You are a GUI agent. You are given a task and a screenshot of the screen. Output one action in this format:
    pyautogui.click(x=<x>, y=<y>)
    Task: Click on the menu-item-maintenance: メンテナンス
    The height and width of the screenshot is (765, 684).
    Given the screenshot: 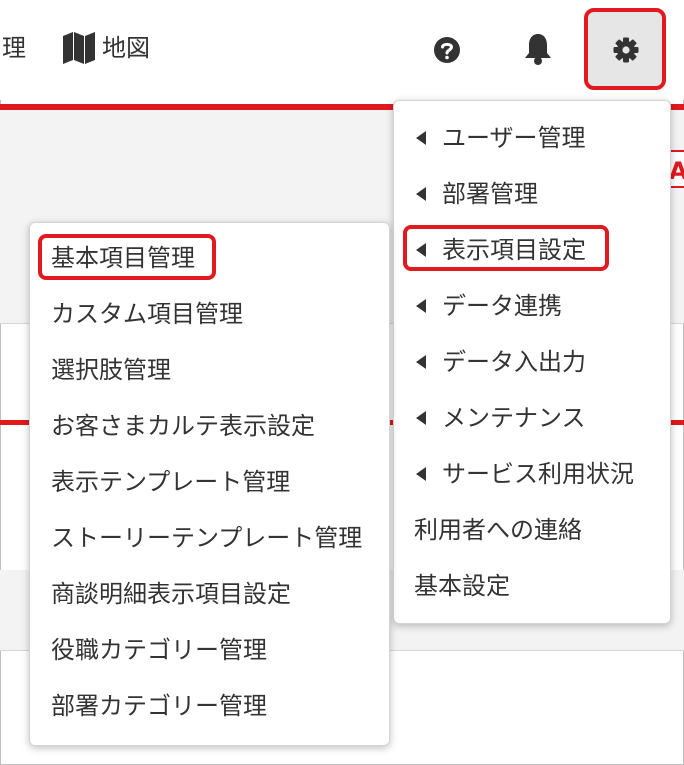 What is the action you would take?
    pyautogui.click(x=514, y=418)
    